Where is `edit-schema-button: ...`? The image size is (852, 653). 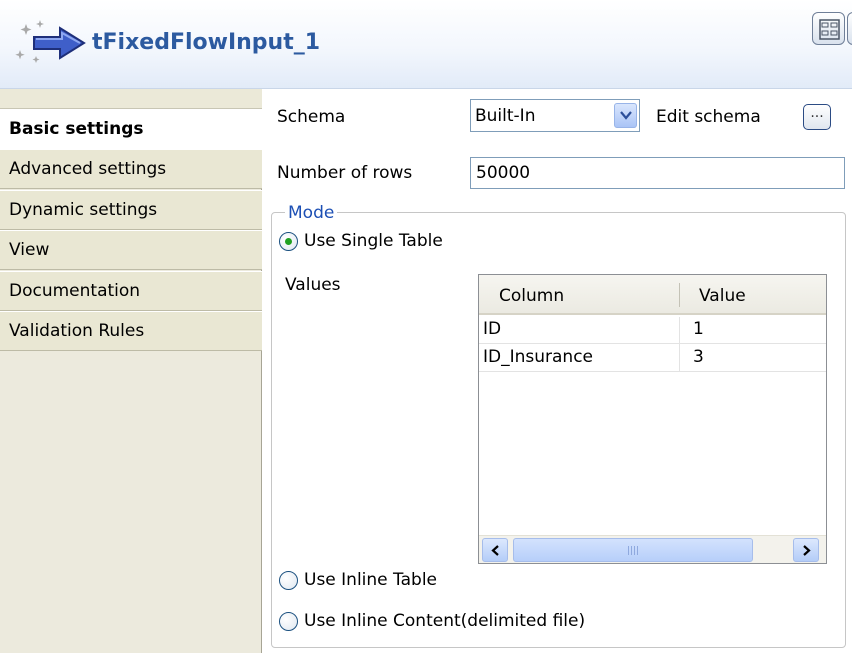 edit-schema-button: ... is located at coordinates (817, 117).